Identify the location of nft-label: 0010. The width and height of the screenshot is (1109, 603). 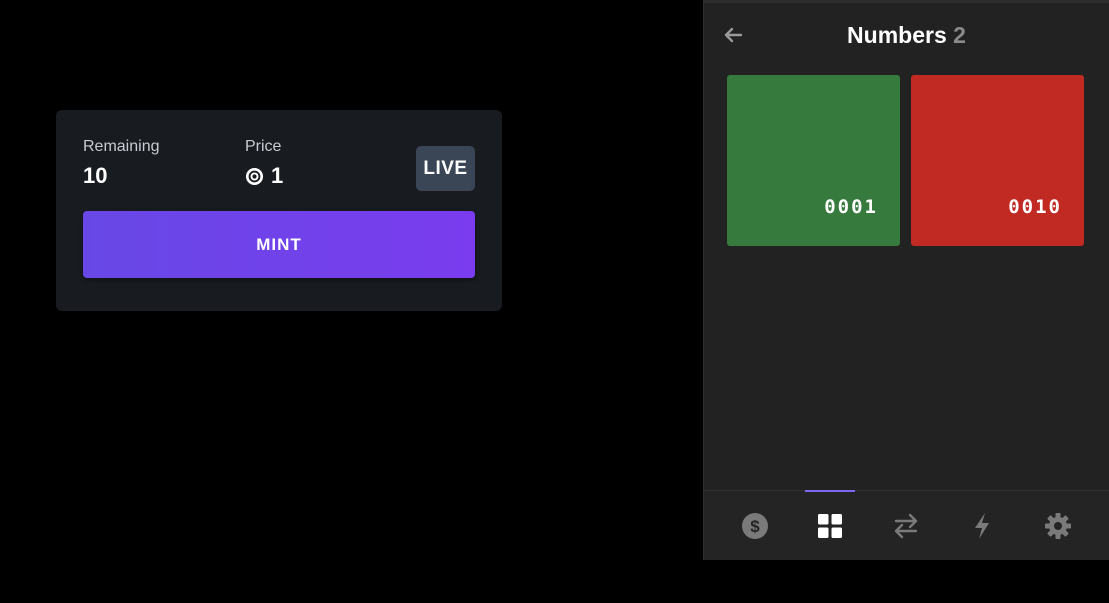
(1035, 207).